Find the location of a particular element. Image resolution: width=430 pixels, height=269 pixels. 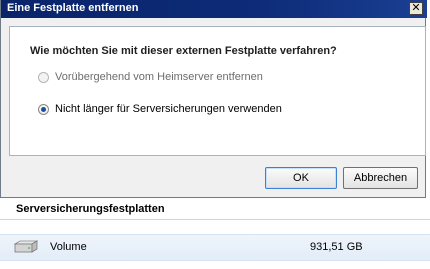

cancel-button: Abbrechen is located at coordinates (380, 178).